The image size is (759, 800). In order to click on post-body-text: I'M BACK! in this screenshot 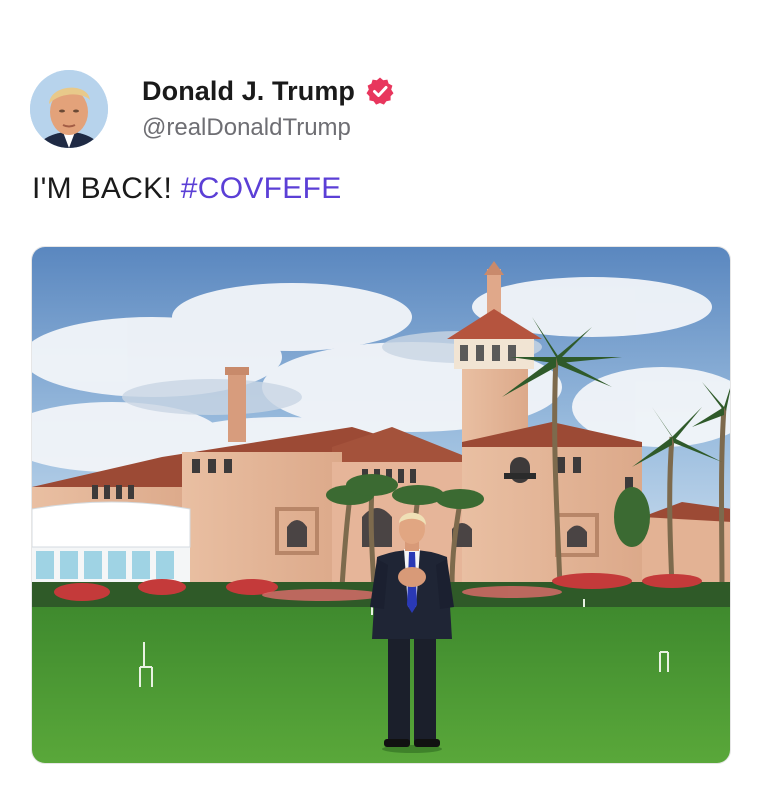, I will do `click(102, 188)`.